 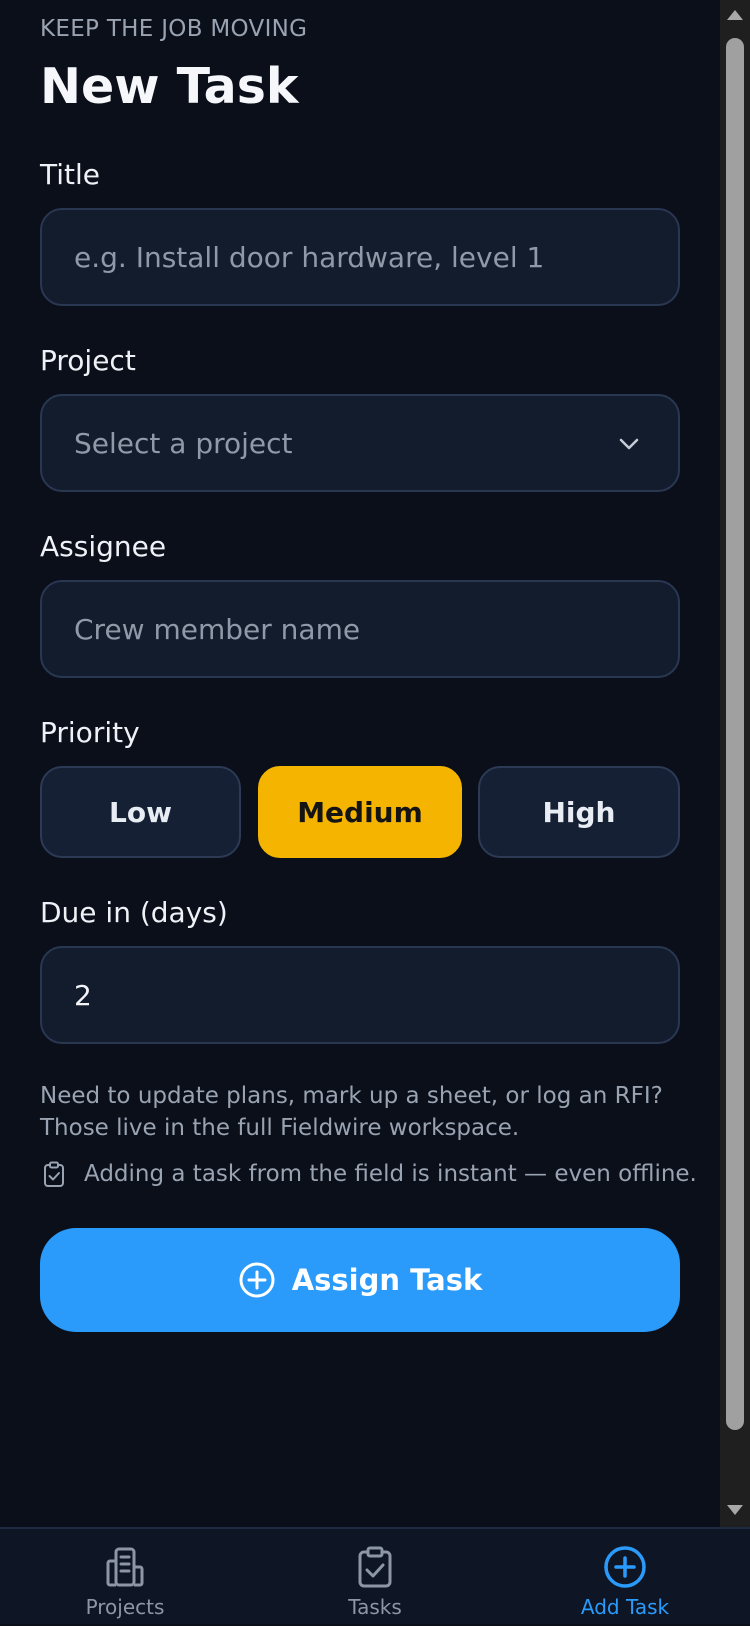 I want to click on tab-projects: Projects, so click(x=125, y=1577).